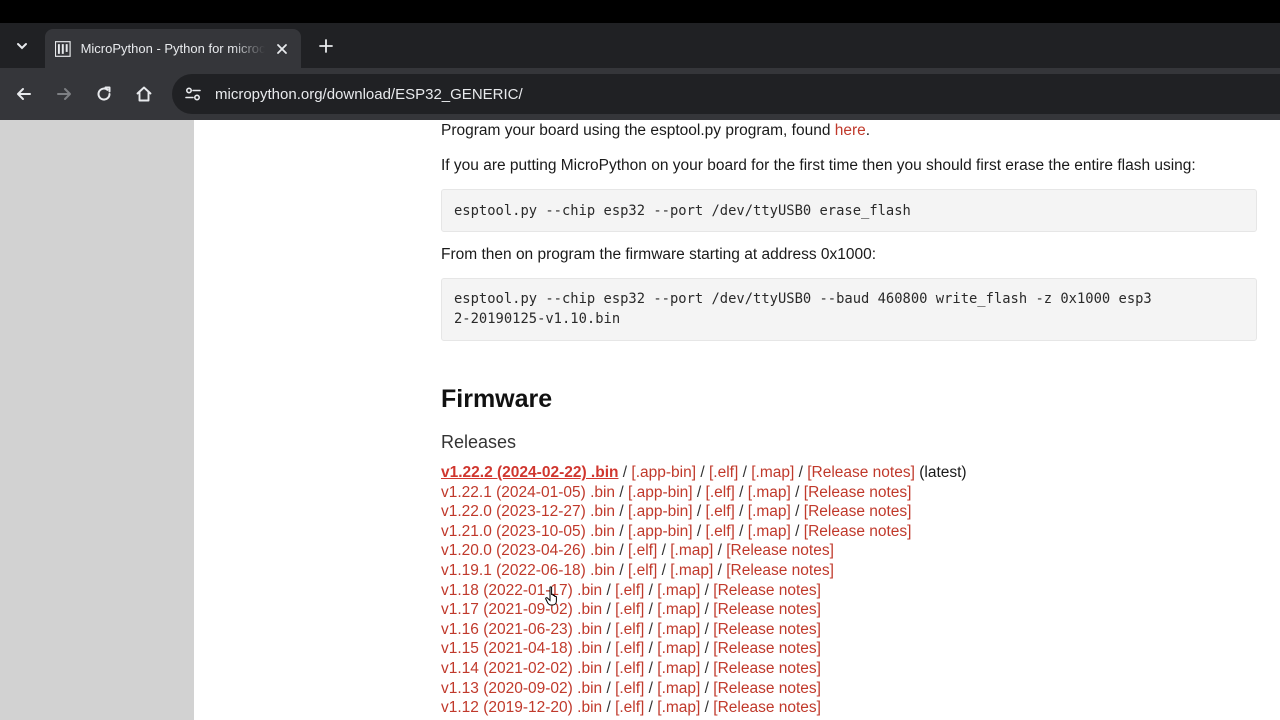 The height and width of the screenshot is (720, 1280). I want to click on esptool-here-link: here, so click(850, 130).